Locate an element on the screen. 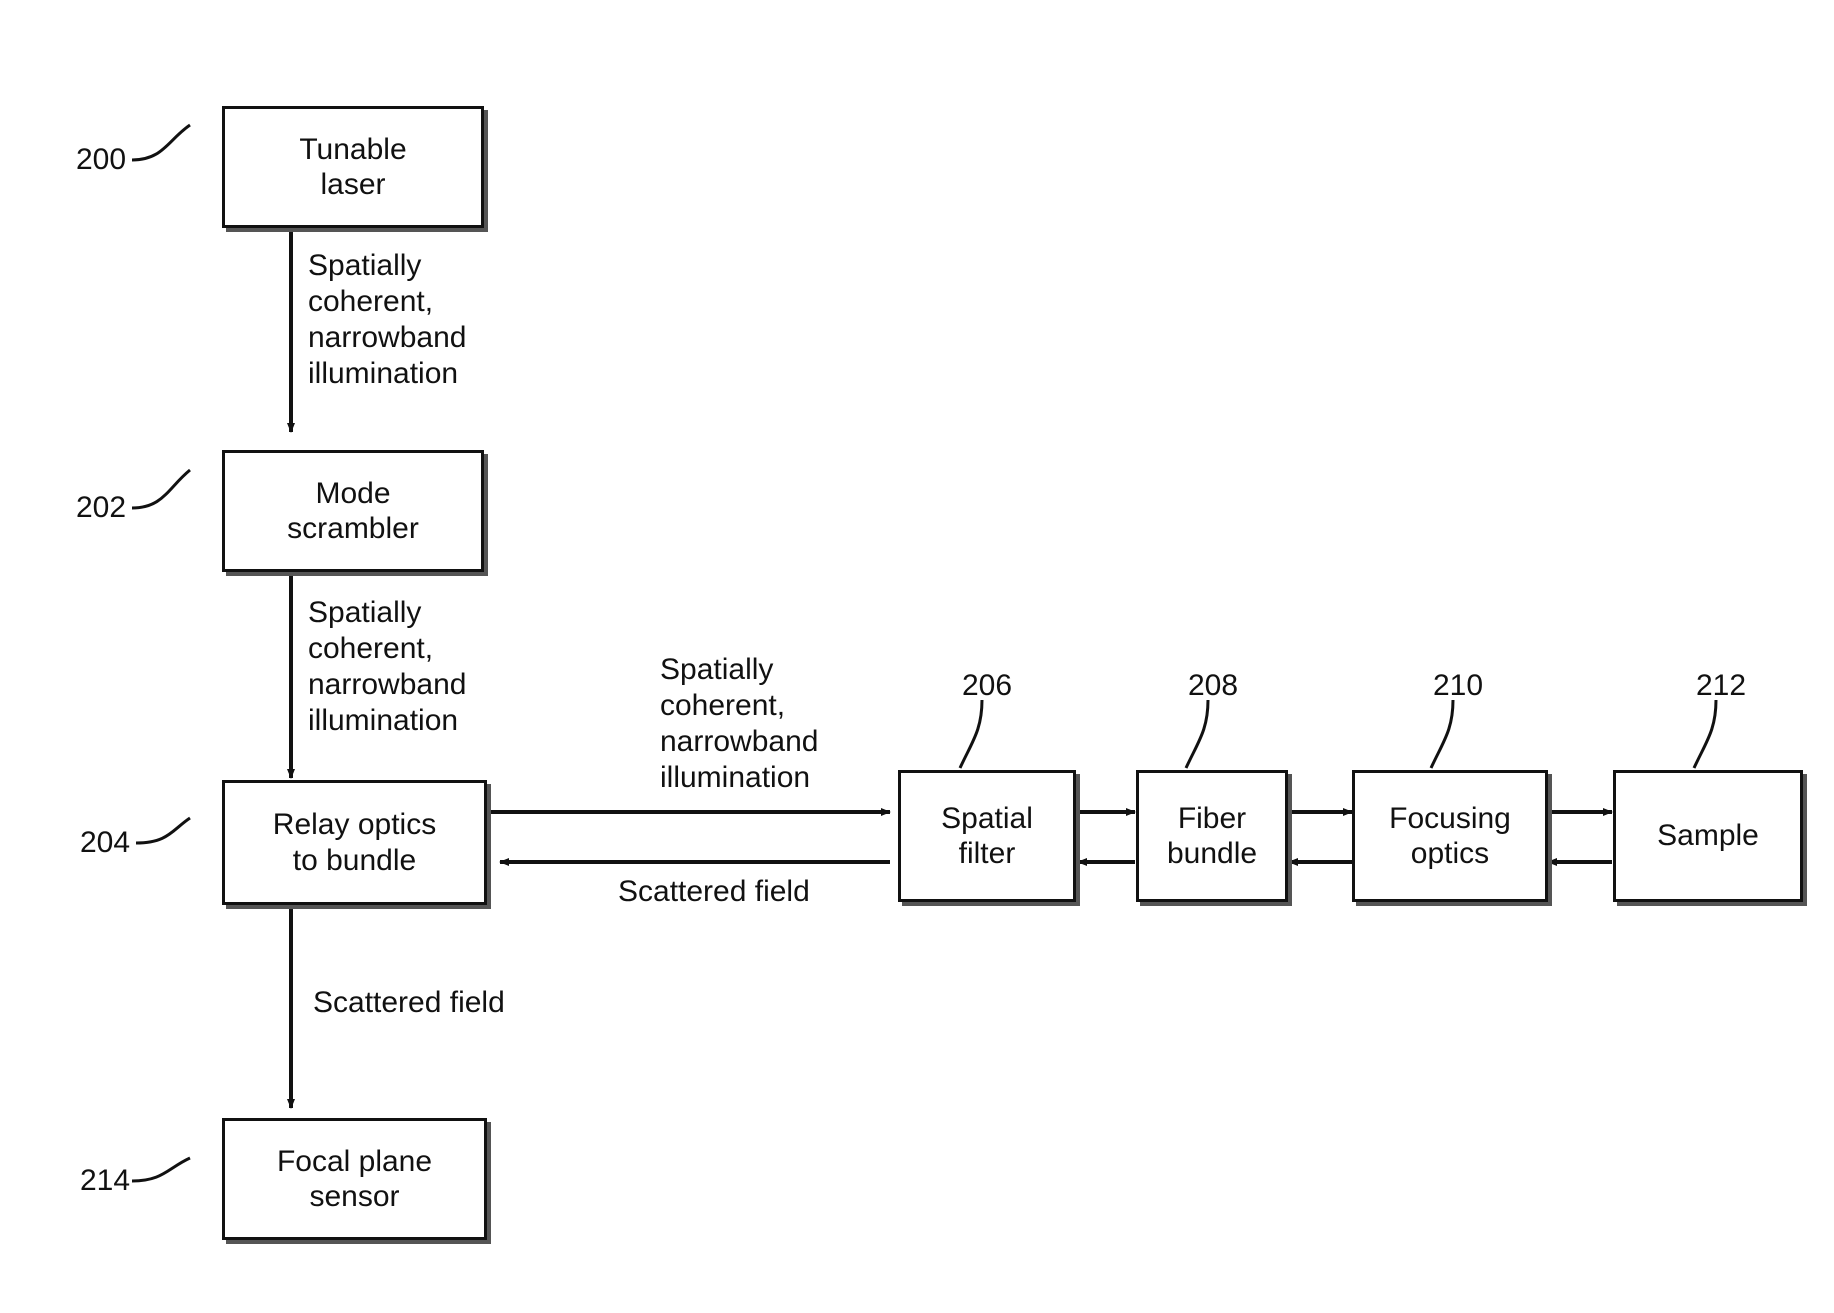 This screenshot has width=1834, height=1313. ref-label-202: 202 is located at coordinates (101, 507).